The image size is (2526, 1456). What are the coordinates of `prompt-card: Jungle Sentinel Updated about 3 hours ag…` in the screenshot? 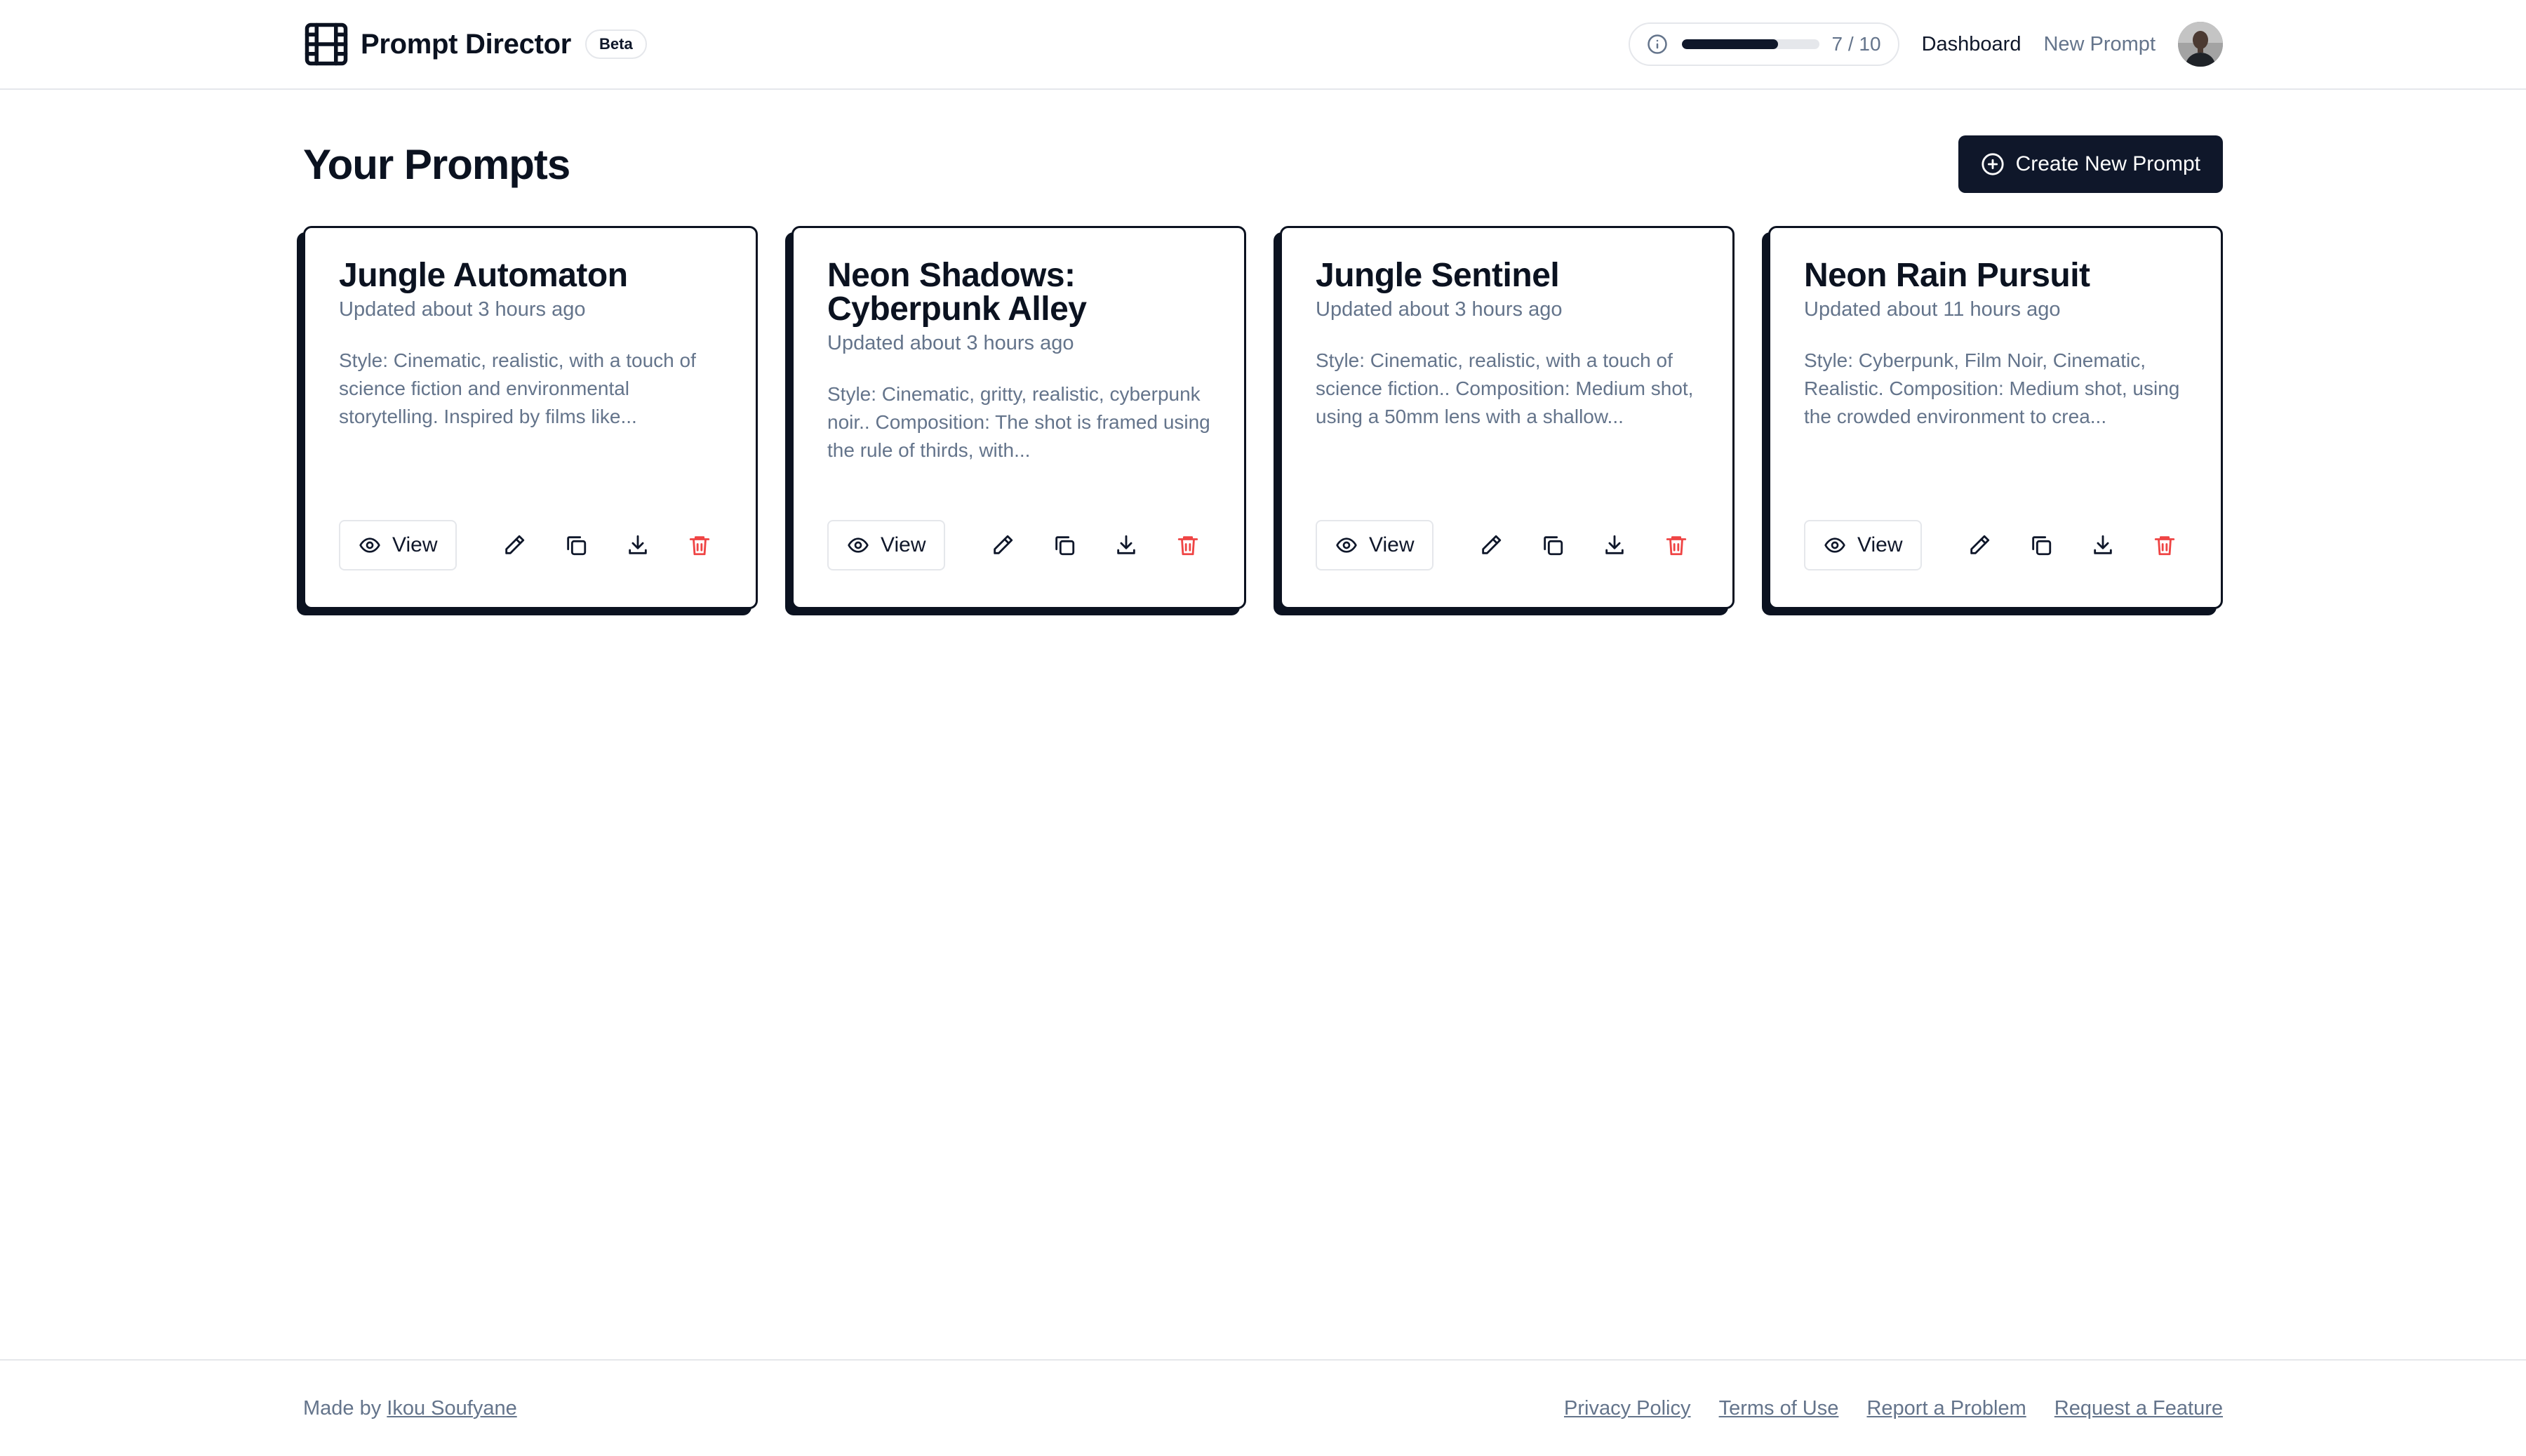 It's located at (1508, 418).